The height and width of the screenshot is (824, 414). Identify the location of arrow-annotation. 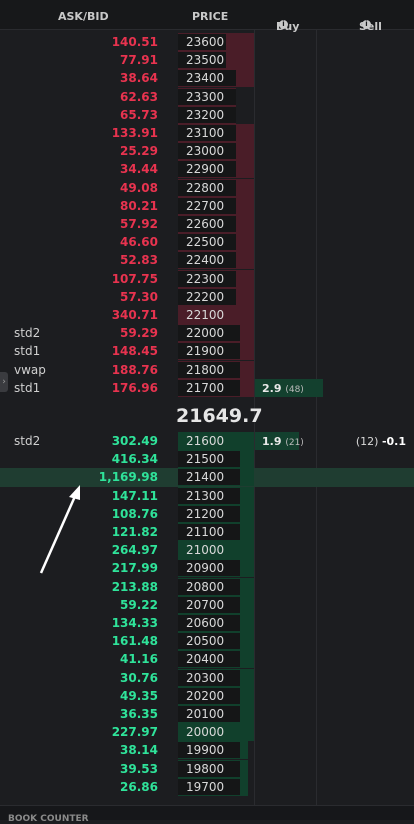
(59, 529).